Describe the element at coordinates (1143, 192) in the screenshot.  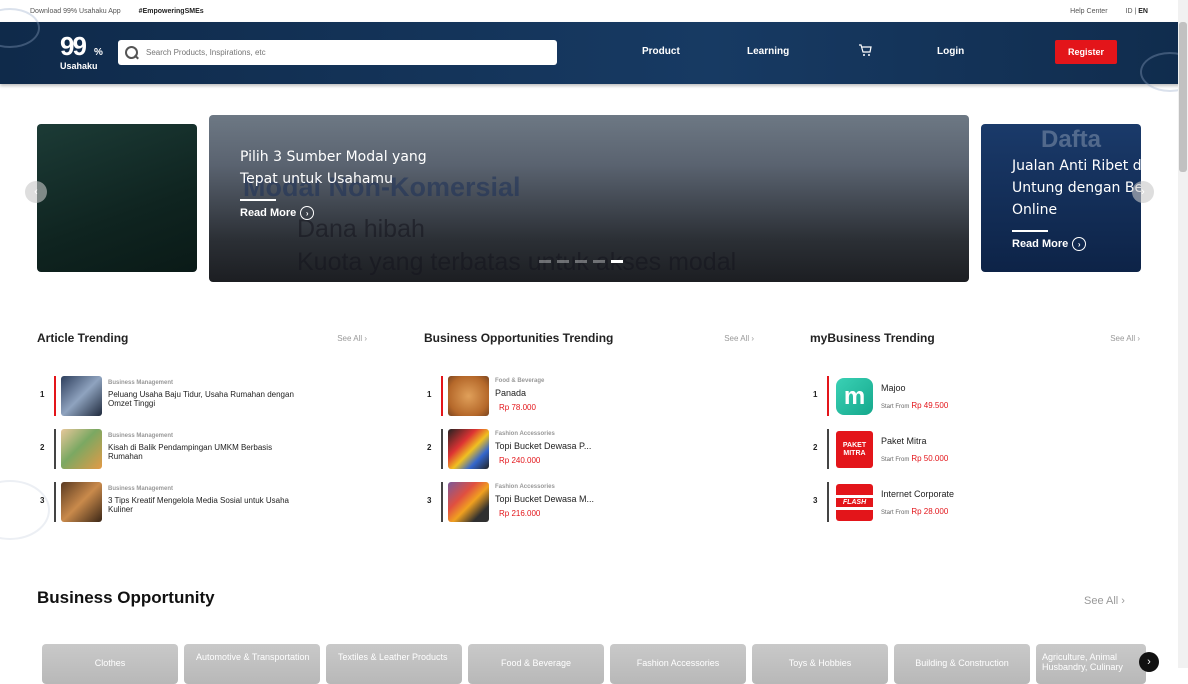
I see `carousel-next-arrow: ›` at that location.